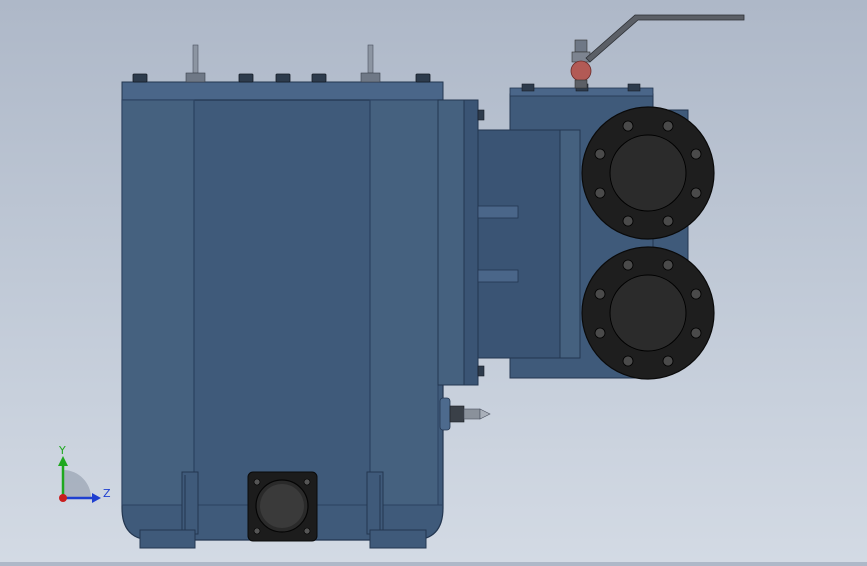  What do you see at coordinates (63, 461) in the screenshot?
I see `y-axis-arrow` at bounding box center [63, 461].